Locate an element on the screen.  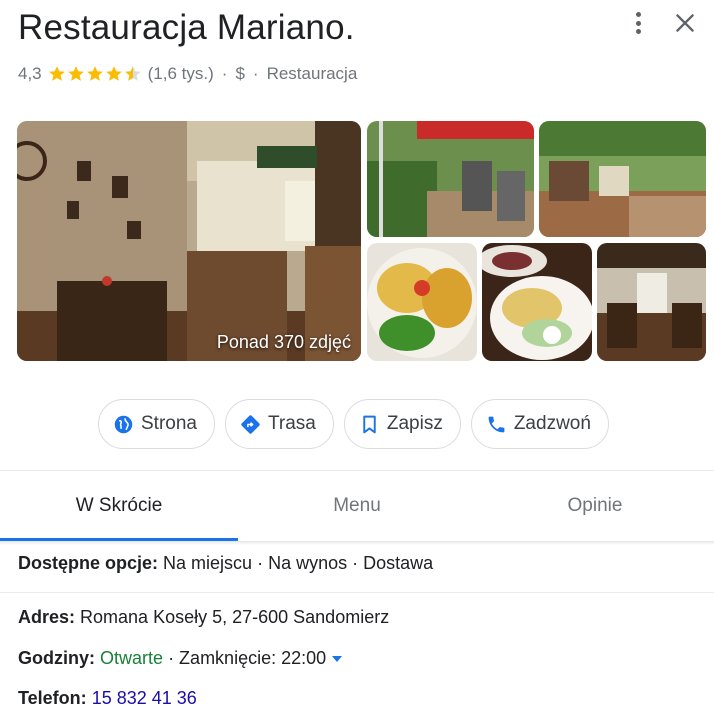
phone-row: Telefon: 15 832 41 36 is located at coordinates (107, 698).